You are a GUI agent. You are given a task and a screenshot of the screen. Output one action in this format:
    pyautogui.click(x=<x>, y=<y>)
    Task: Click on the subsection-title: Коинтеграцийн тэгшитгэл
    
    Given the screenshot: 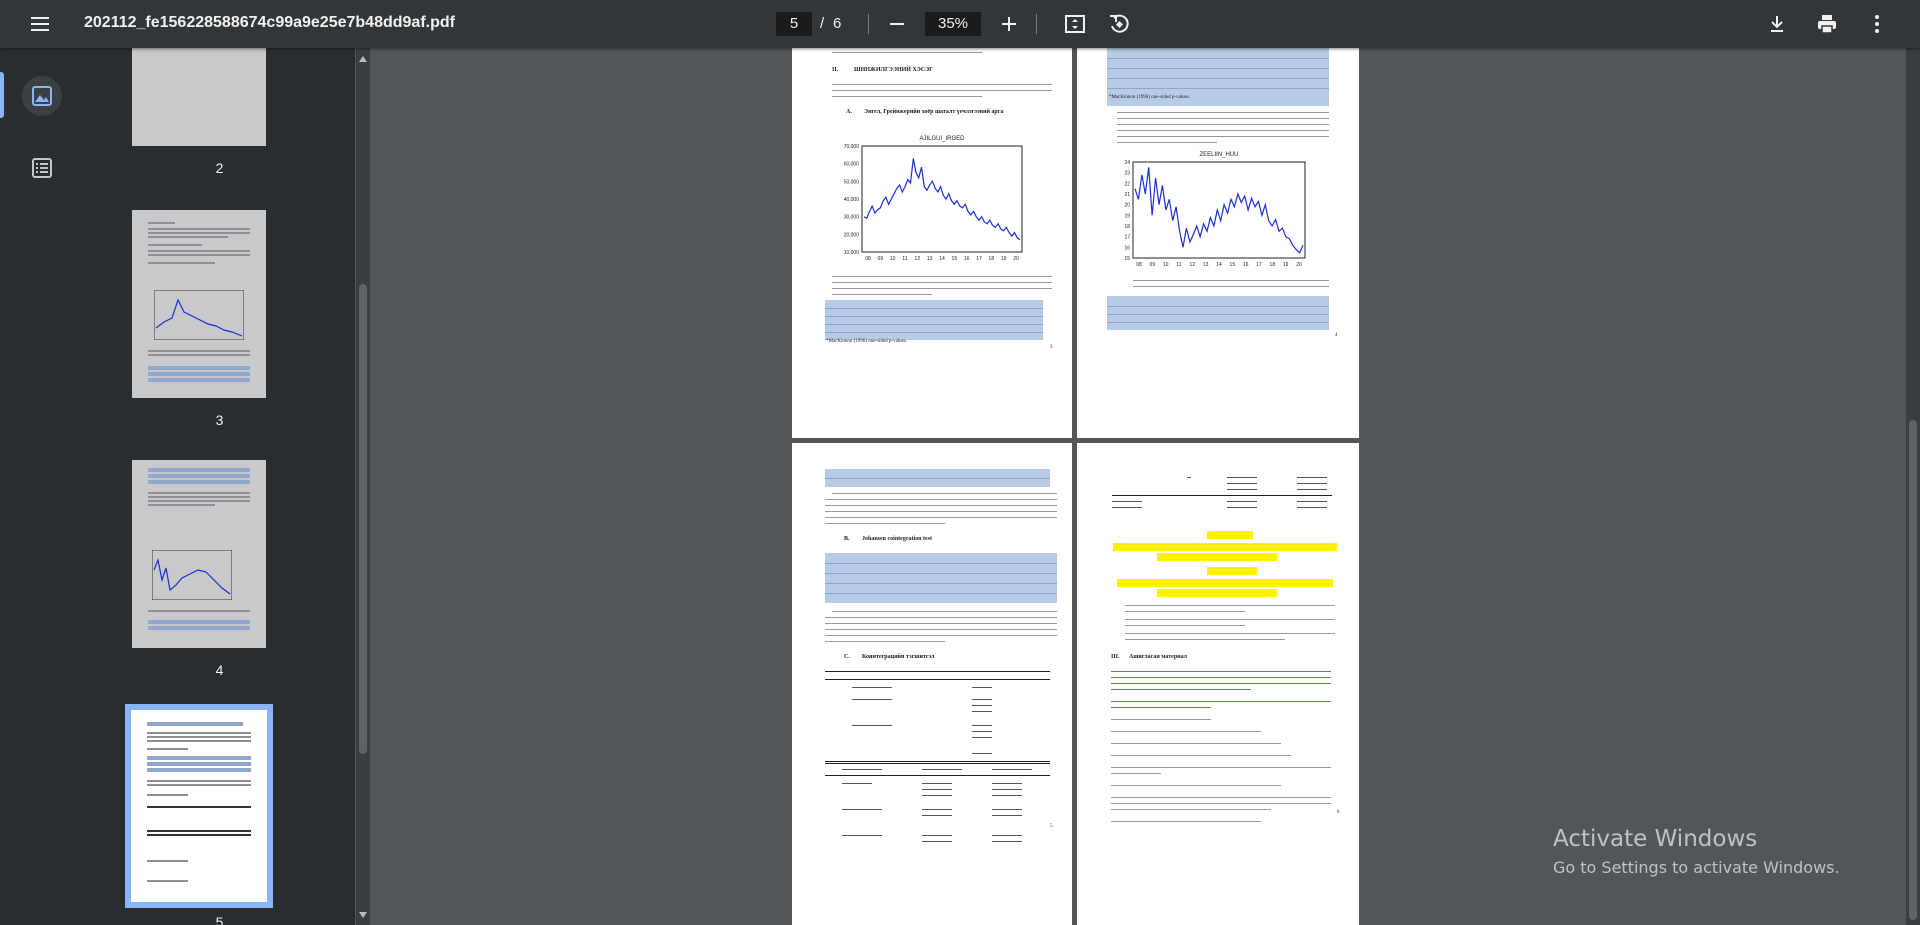 What is the action you would take?
    pyautogui.click(x=898, y=657)
    